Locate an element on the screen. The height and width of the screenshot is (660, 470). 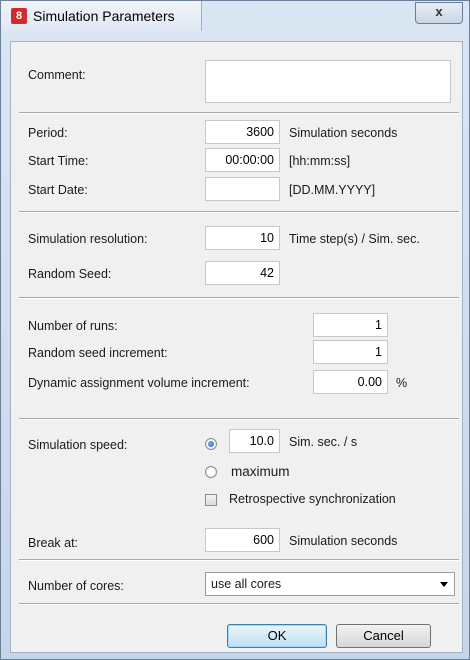
period-input: 3600 is located at coordinates (242, 132).